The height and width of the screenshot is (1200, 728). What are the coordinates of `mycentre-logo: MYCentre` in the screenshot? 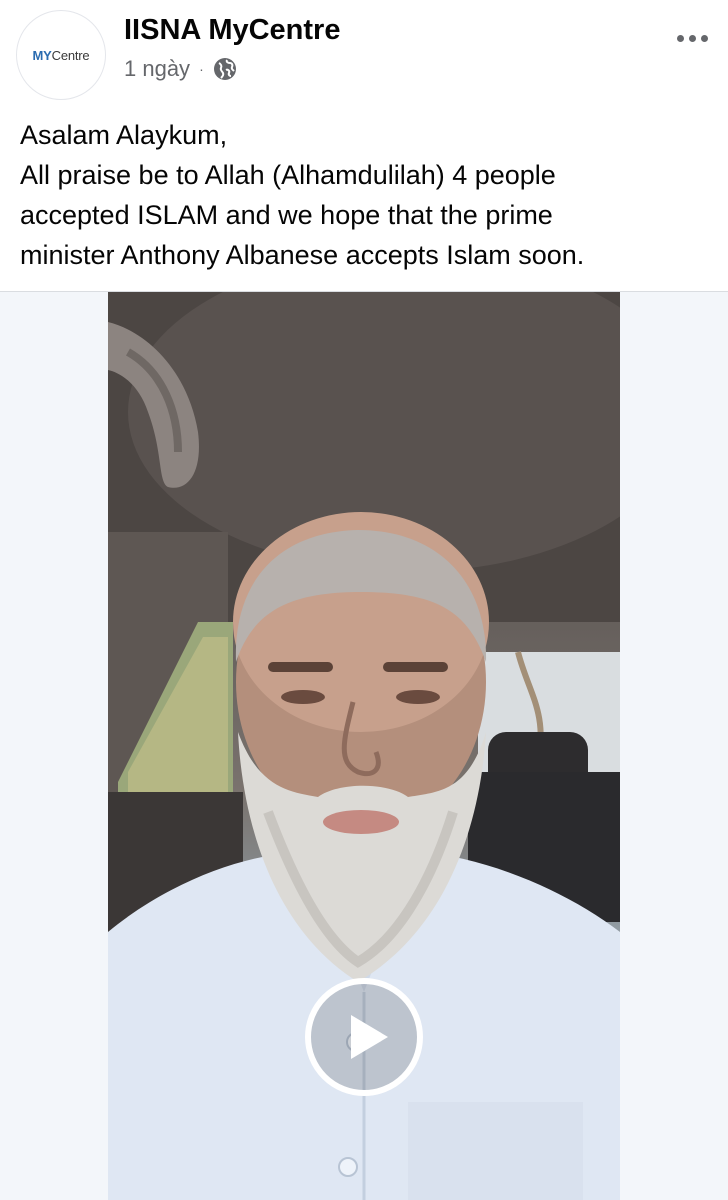 It's located at (61, 55).